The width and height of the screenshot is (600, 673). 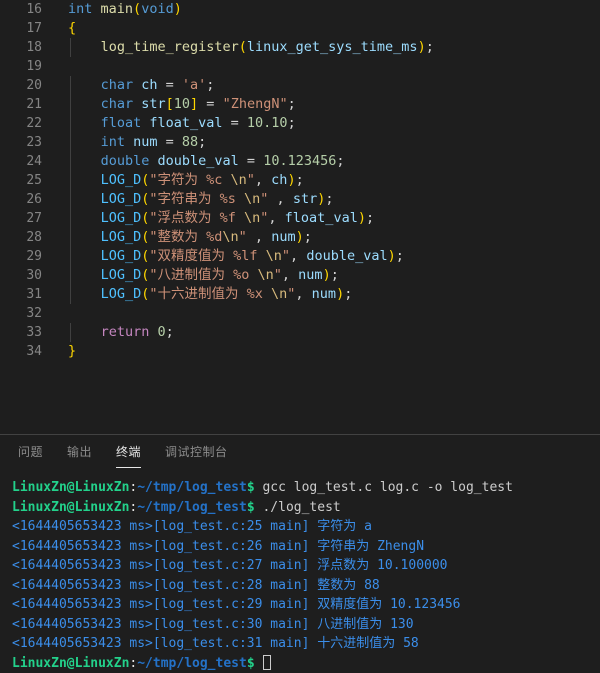 What do you see at coordinates (21, 180) in the screenshot?
I see `line-number: 25` at bounding box center [21, 180].